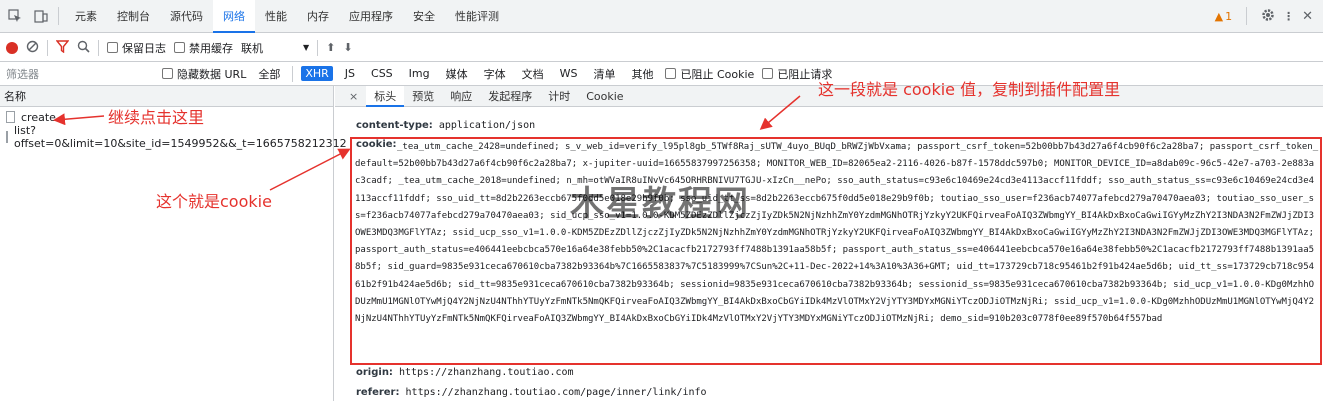 Image resolution: width=1323 pixels, height=401 pixels. Describe the element at coordinates (780, 112) in the screenshot. I see `arrow-to-cookie-value` at that location.